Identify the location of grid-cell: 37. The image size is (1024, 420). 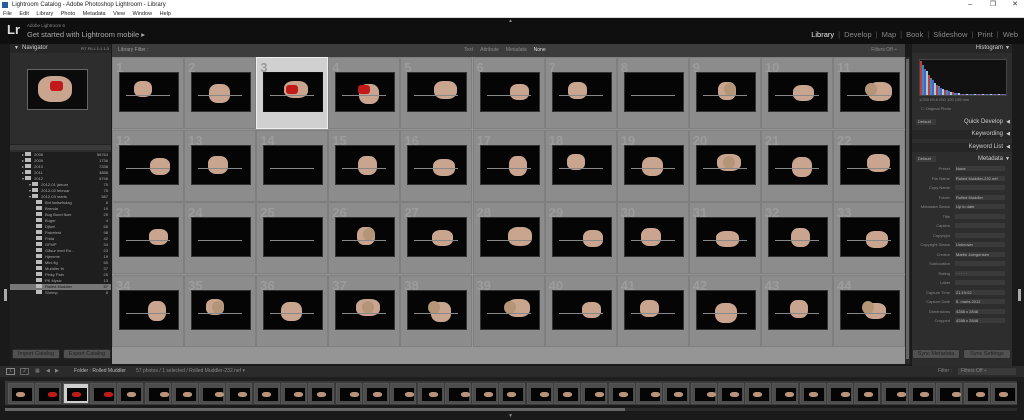
(364, 310).